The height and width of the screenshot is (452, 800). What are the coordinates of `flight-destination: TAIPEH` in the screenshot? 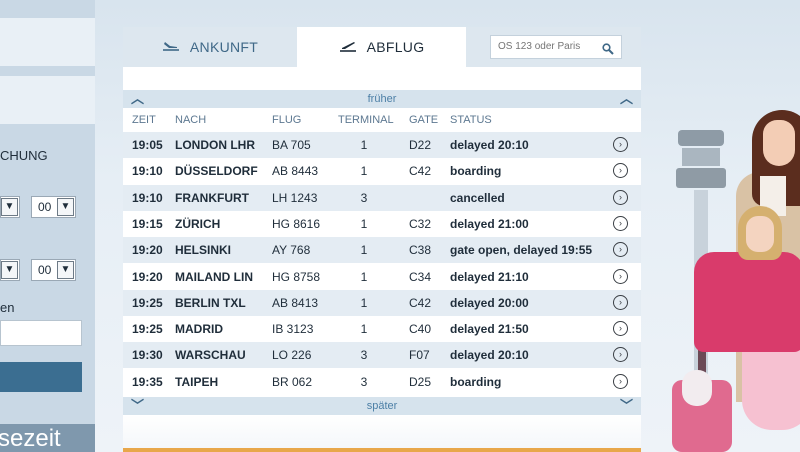 It's located at (197, 381).